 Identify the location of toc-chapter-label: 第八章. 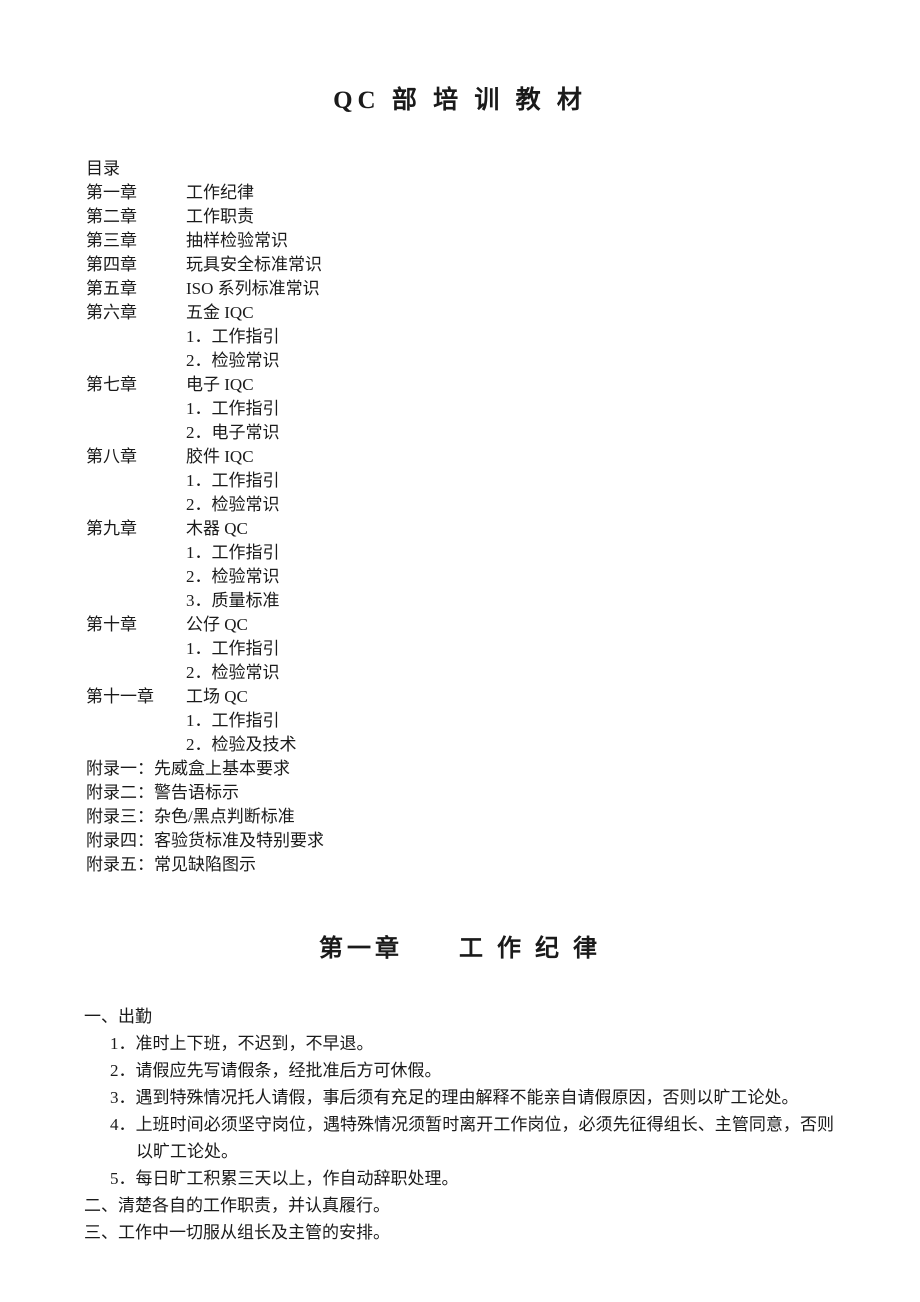
(111, 456).